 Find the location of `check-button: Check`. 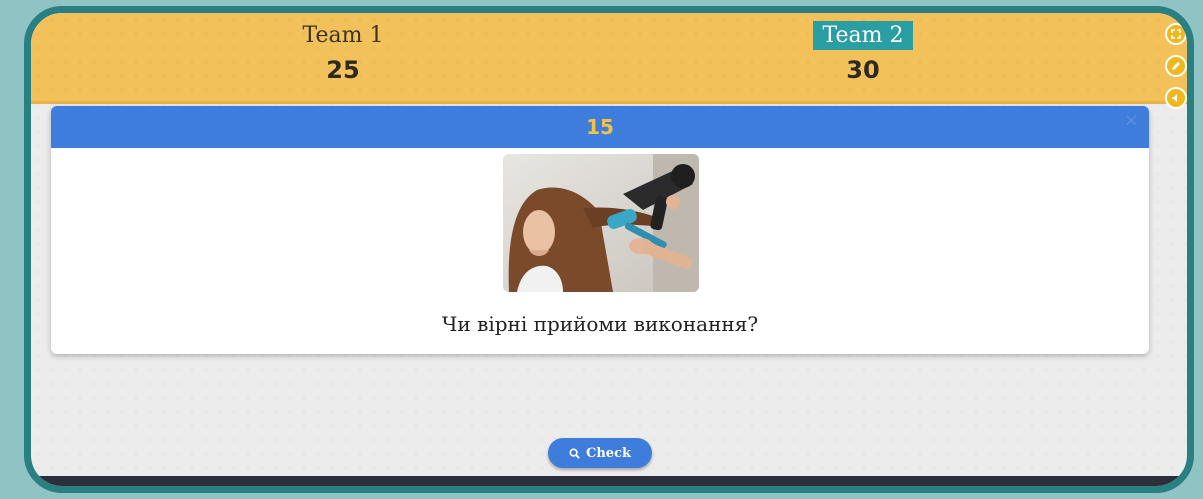

check-button: Check is located at coordinates (600, 453).